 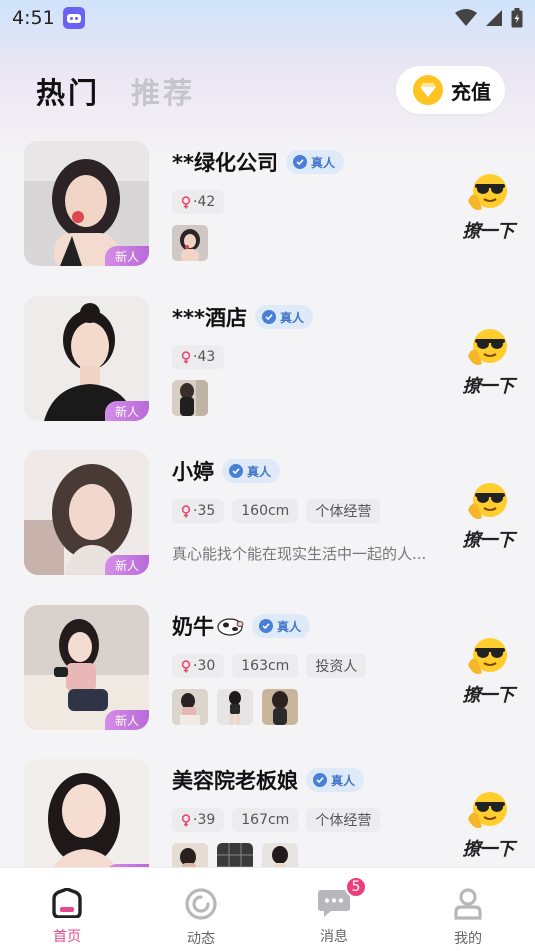 I want to click on name-row: 小婷 真人, so click(x=226, y=471).